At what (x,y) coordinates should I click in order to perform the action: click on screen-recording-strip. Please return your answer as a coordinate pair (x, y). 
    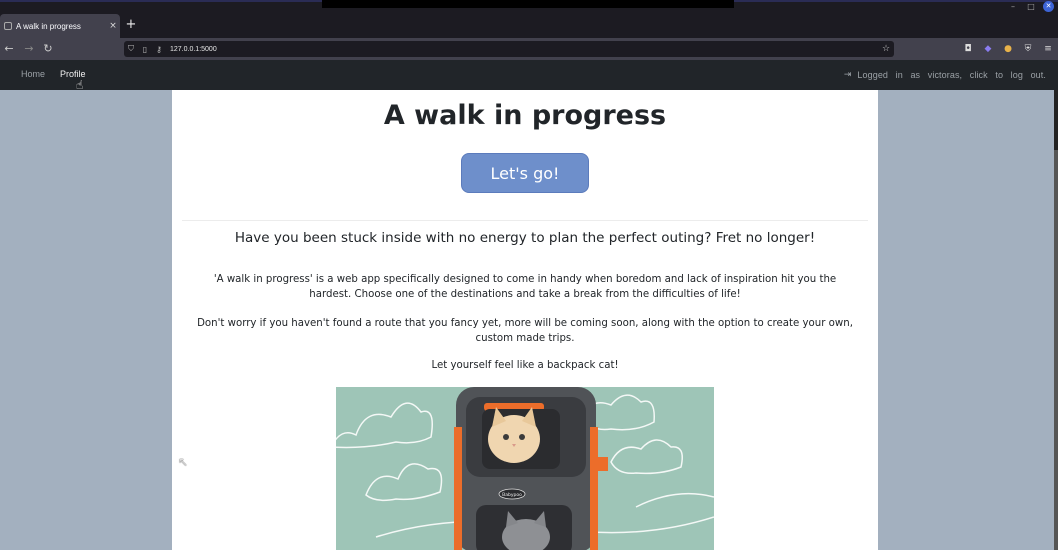
    Looking at the image, I should click on (528, 4).